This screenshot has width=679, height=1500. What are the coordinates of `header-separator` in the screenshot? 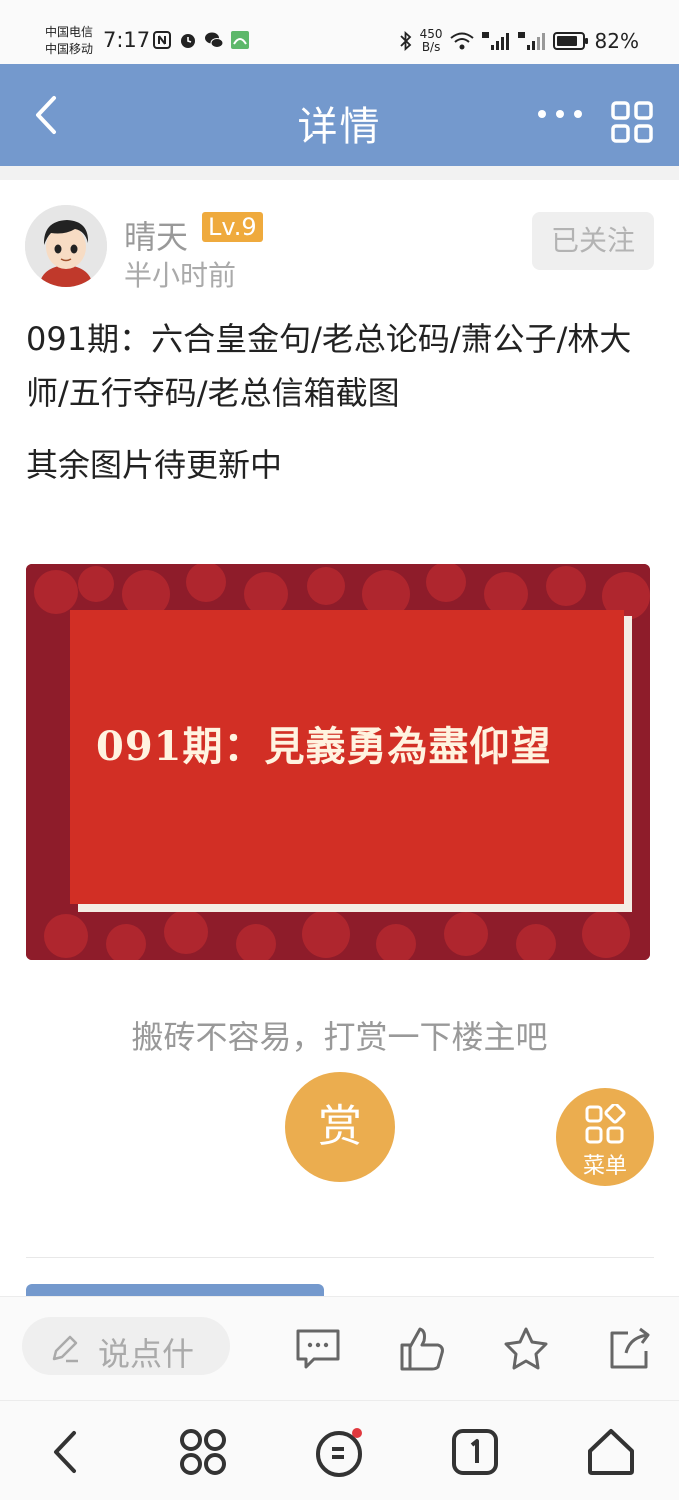 It's located at (339, 173).